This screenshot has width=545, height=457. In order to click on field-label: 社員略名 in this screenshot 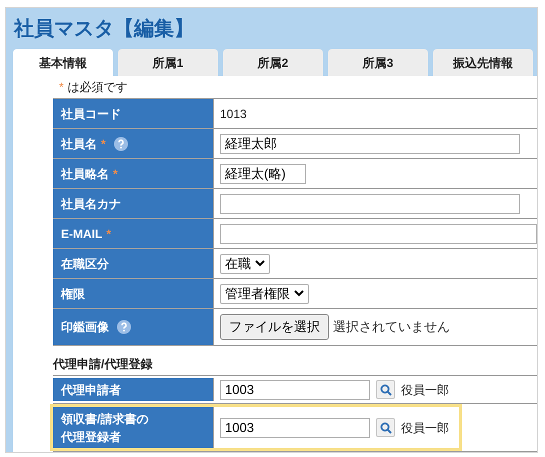, I will do `click(85, 174)`.